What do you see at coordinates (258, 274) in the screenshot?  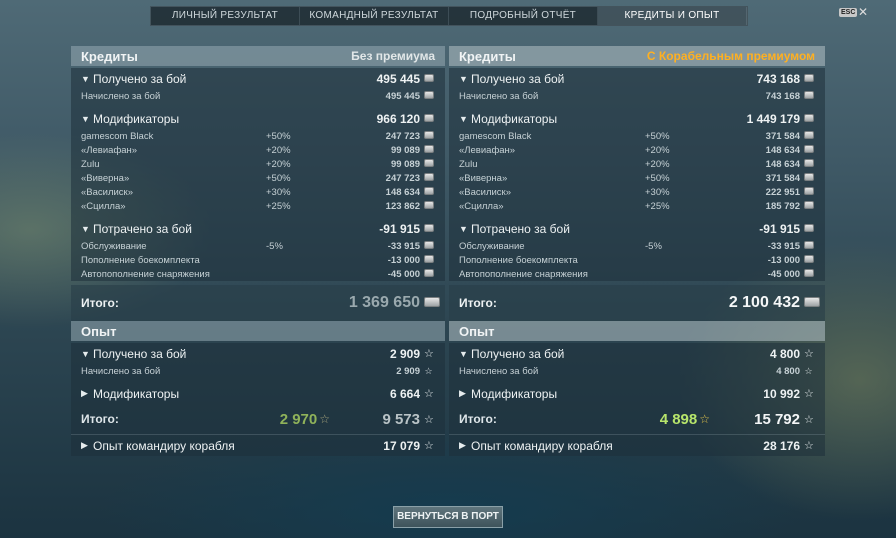 I see `detail-row: Автопополнение снаряжения -45 000` at bounding box center [258, 274].